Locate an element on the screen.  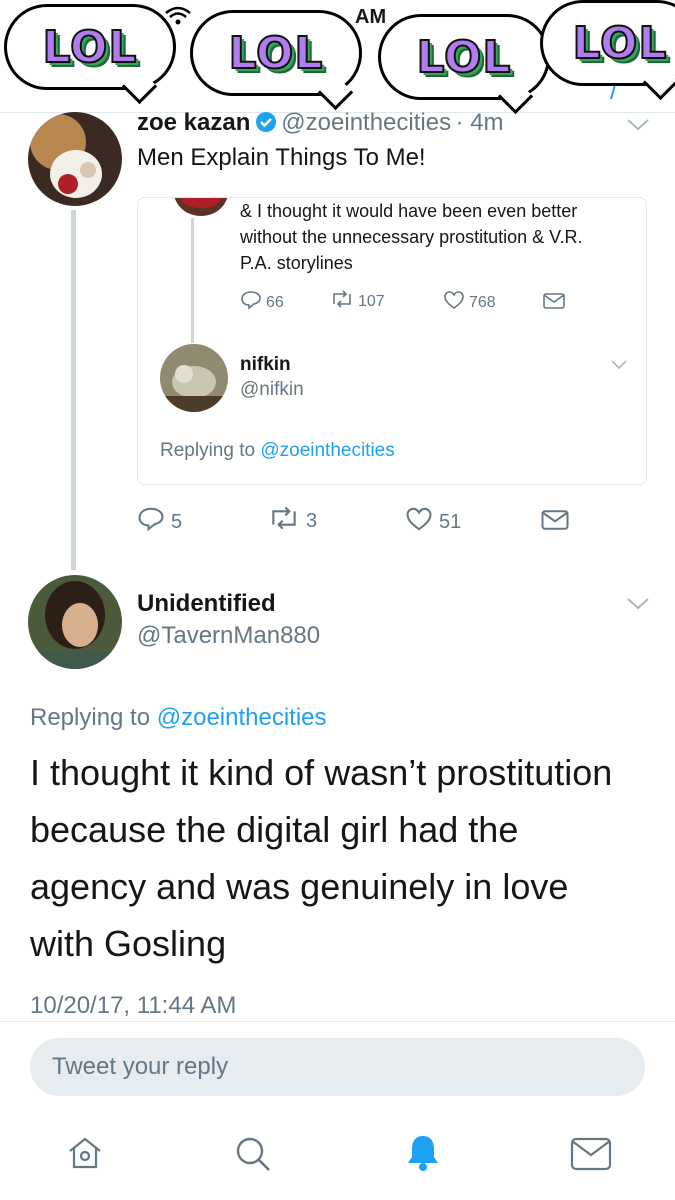
quote-thread-line is located at coordinates (192, 280).